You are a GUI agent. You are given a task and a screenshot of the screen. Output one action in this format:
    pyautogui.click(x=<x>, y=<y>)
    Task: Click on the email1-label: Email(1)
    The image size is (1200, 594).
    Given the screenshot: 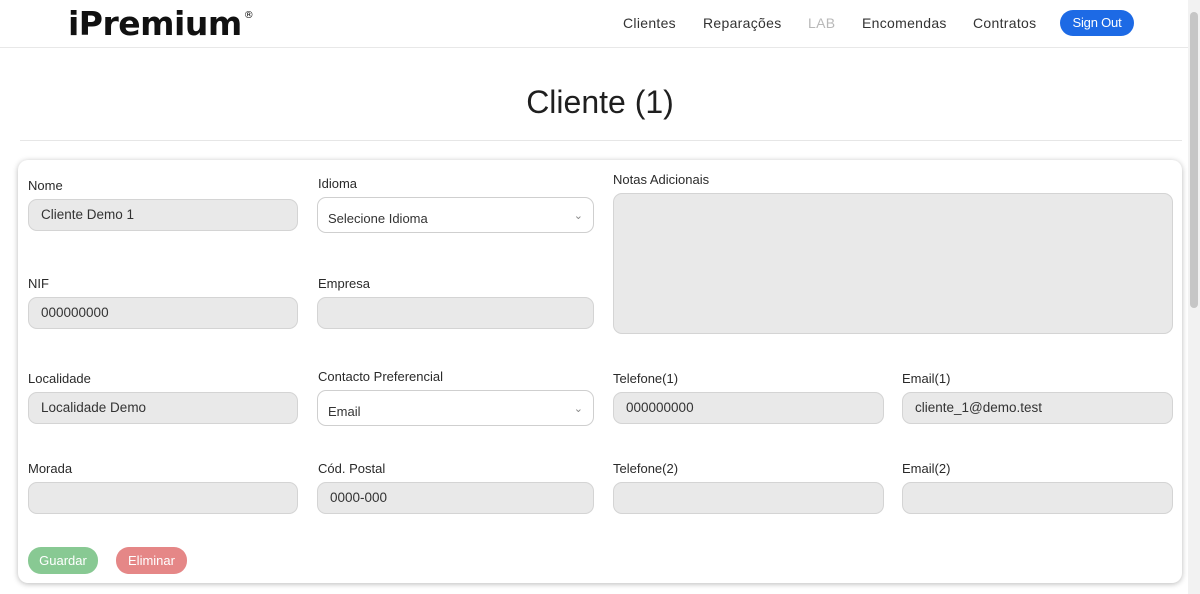 What is the action you would take?
    pyautogui.click(x=926, y=378)
    